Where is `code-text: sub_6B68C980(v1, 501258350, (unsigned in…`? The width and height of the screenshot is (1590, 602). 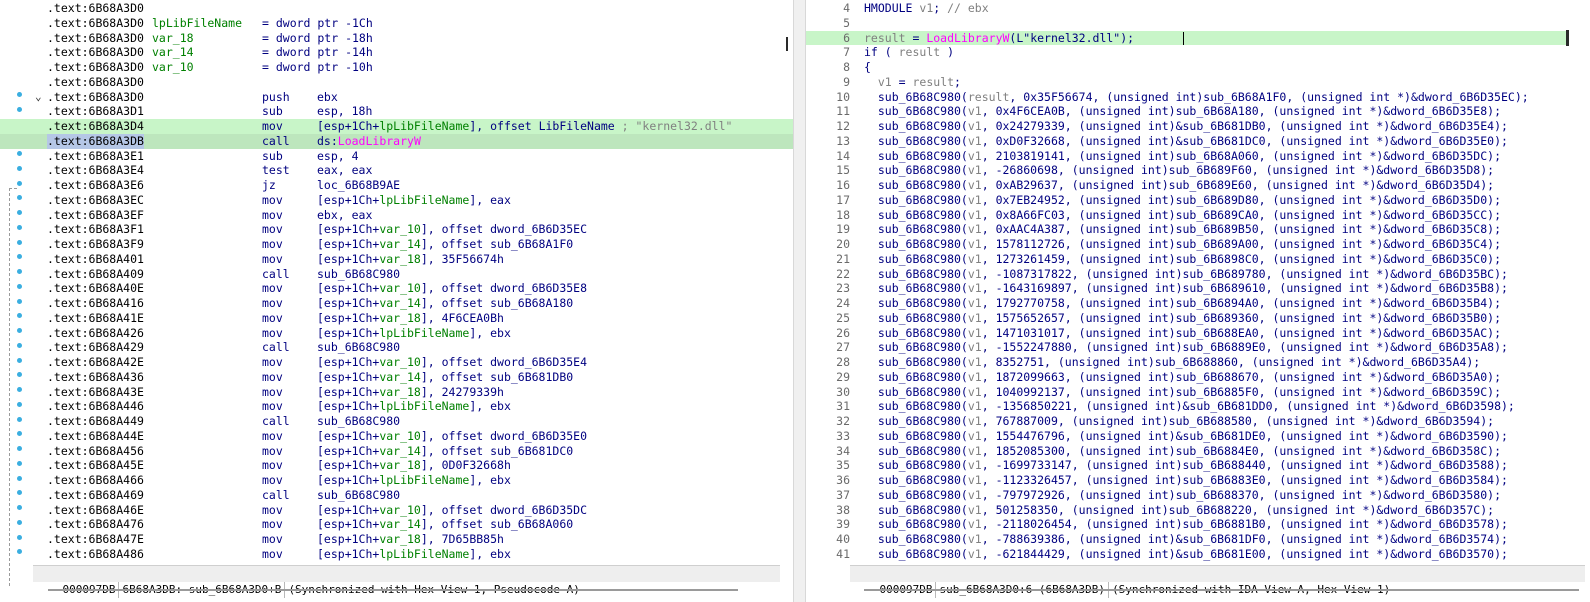
code-text: sub_6B68C980(v1, 501258350, (unsigned in… is located at coordinates (1179, 510).